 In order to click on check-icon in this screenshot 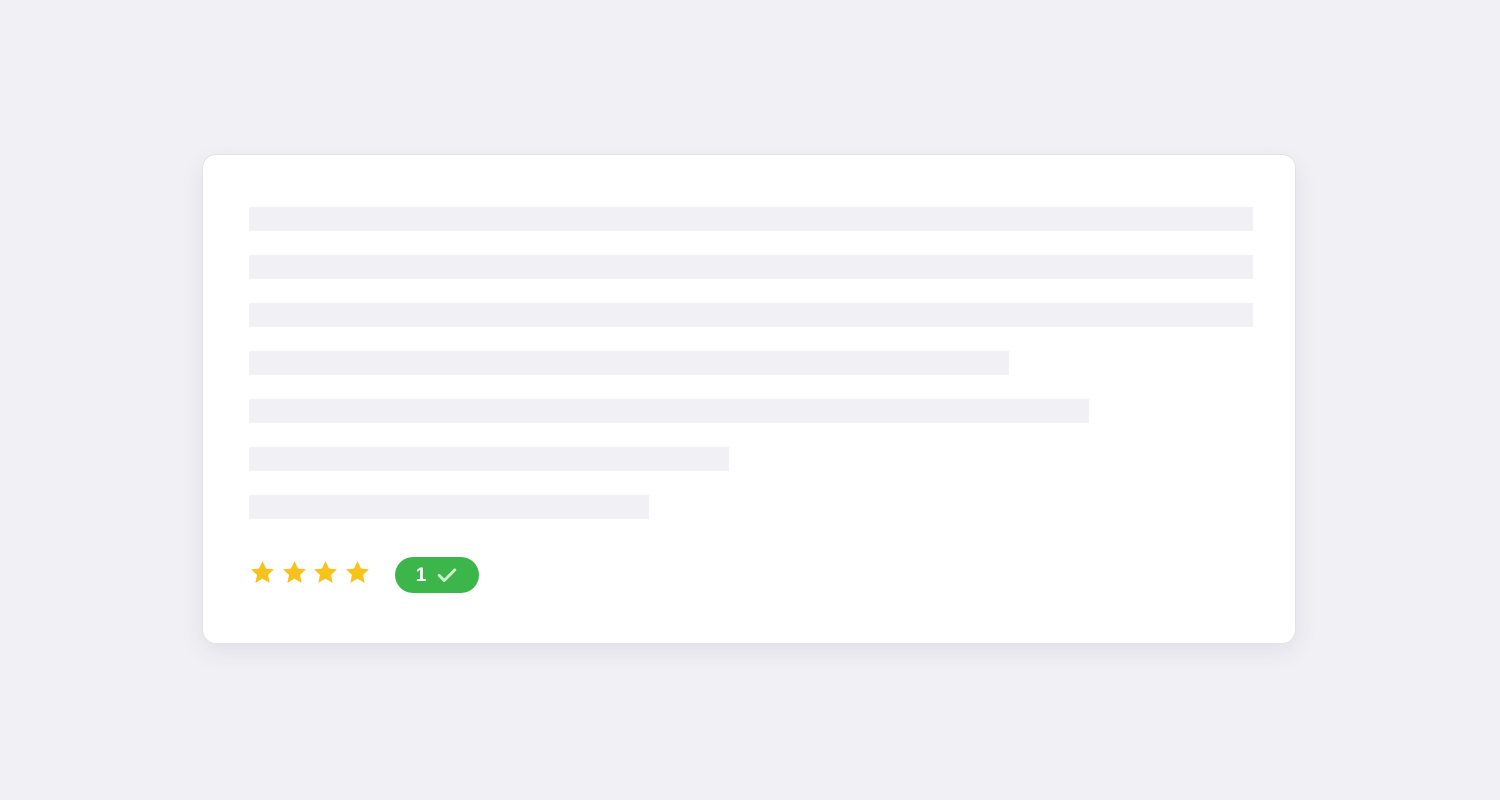, I will do `click(447, 575)`.